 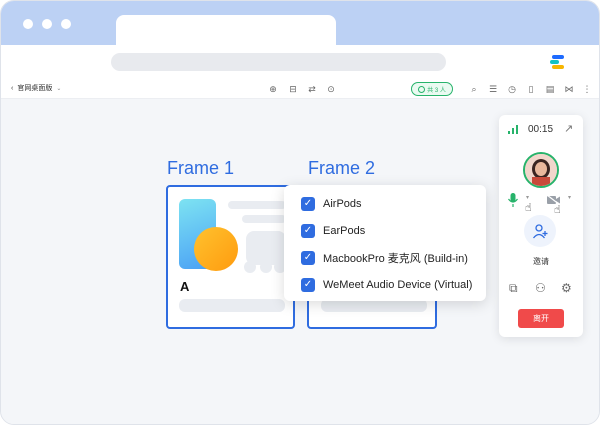 I want to click on microphone-icon, so click(x=513, y=200).